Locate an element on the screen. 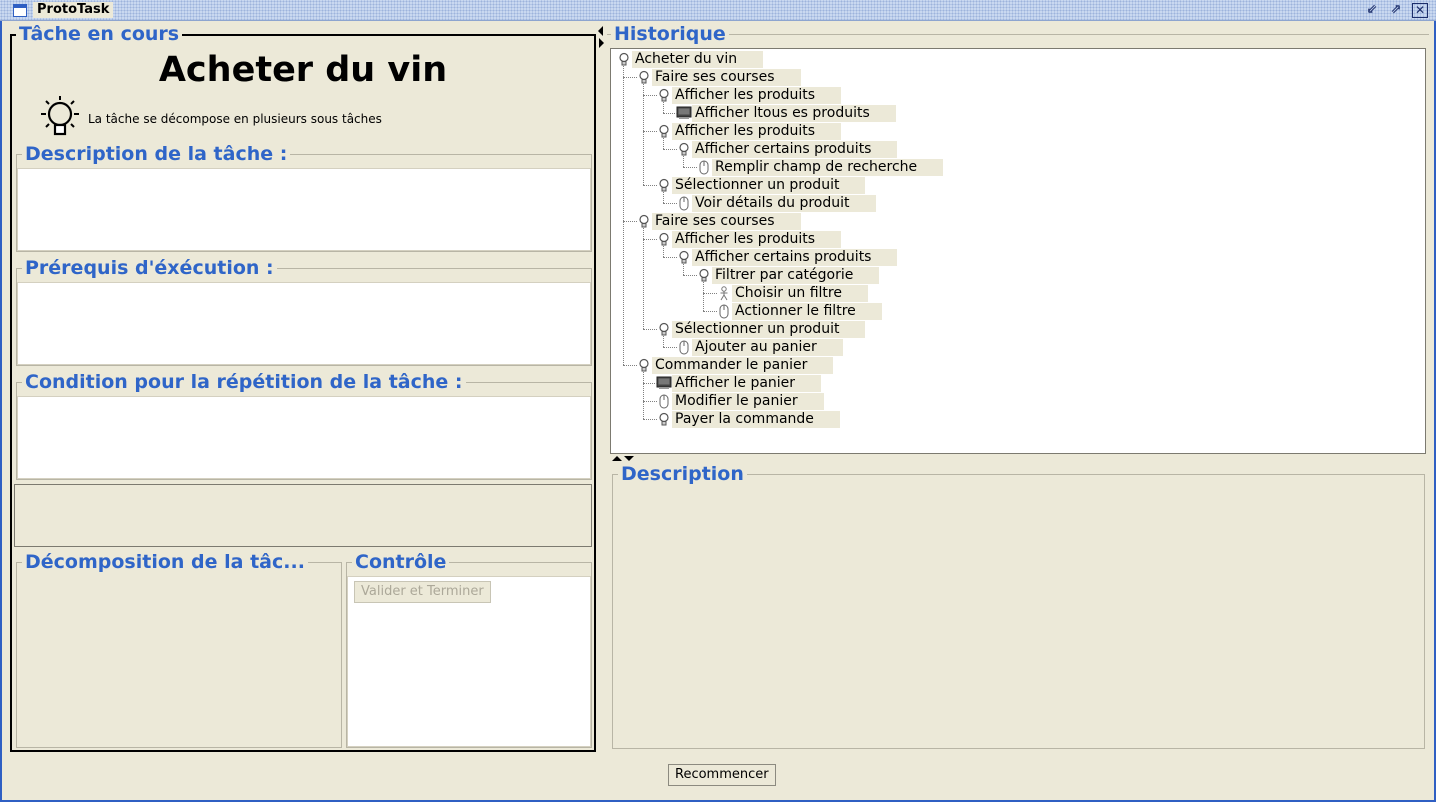 Image resolution: width=1436 pixels, height=802 pixels. repeat-condition-field is located at coordinates (304, 437).